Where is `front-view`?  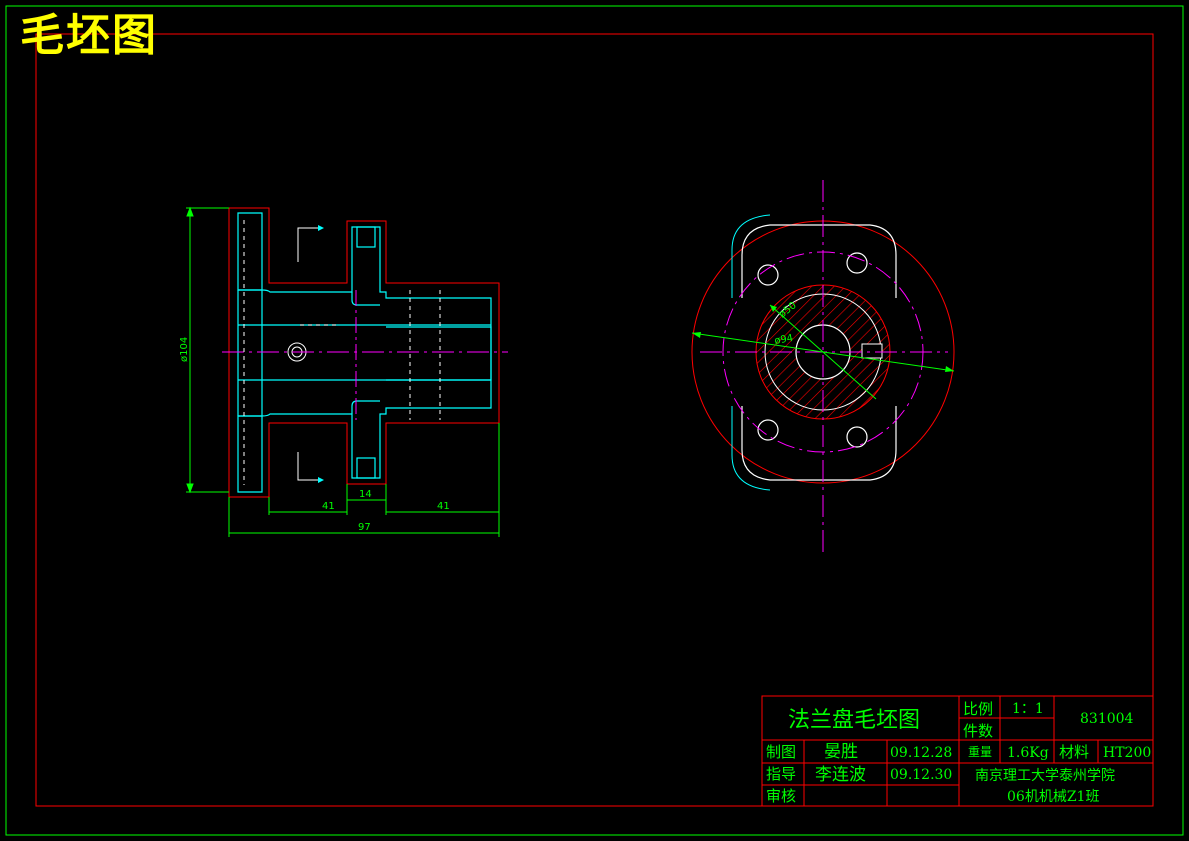 front-view is located at coordinates (823, 368).